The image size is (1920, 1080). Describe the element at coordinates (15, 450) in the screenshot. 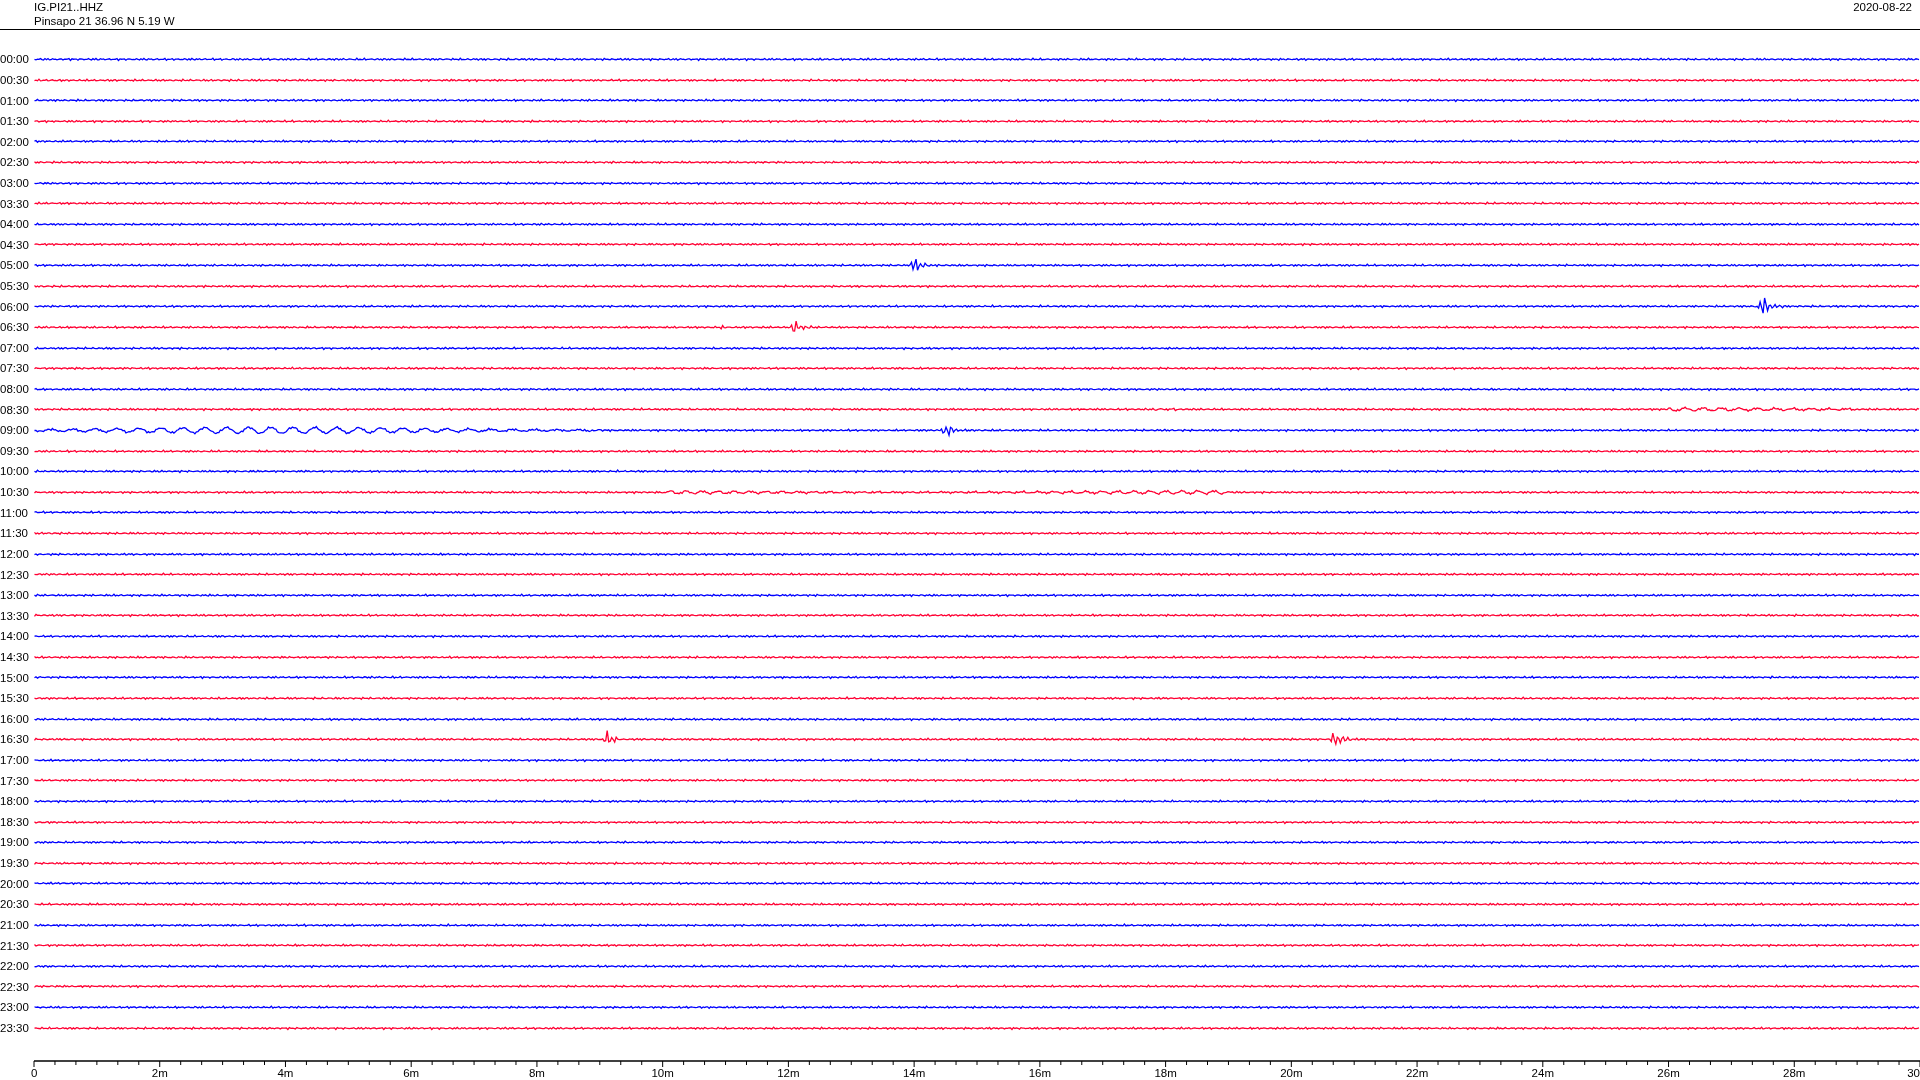

I see `time-label: 09:30` at that location.